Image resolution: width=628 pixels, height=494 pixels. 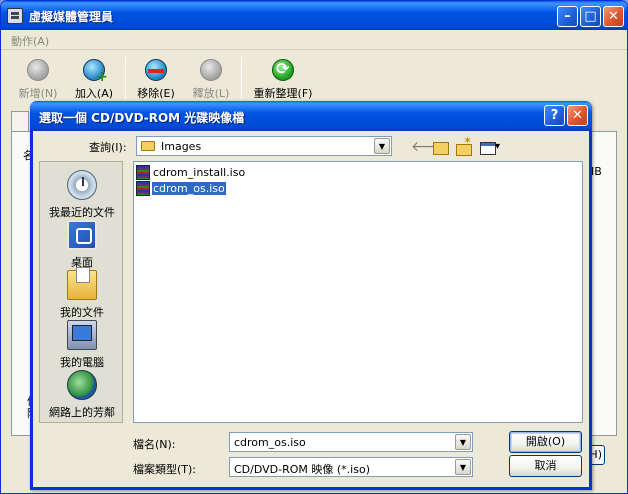 I want to click on maximize-icon: □, so click(x=590, y=16).